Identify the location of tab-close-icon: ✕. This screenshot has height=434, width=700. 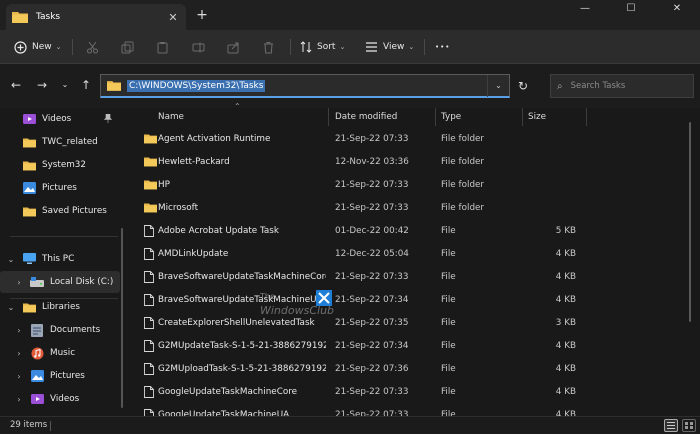
(173, 17).